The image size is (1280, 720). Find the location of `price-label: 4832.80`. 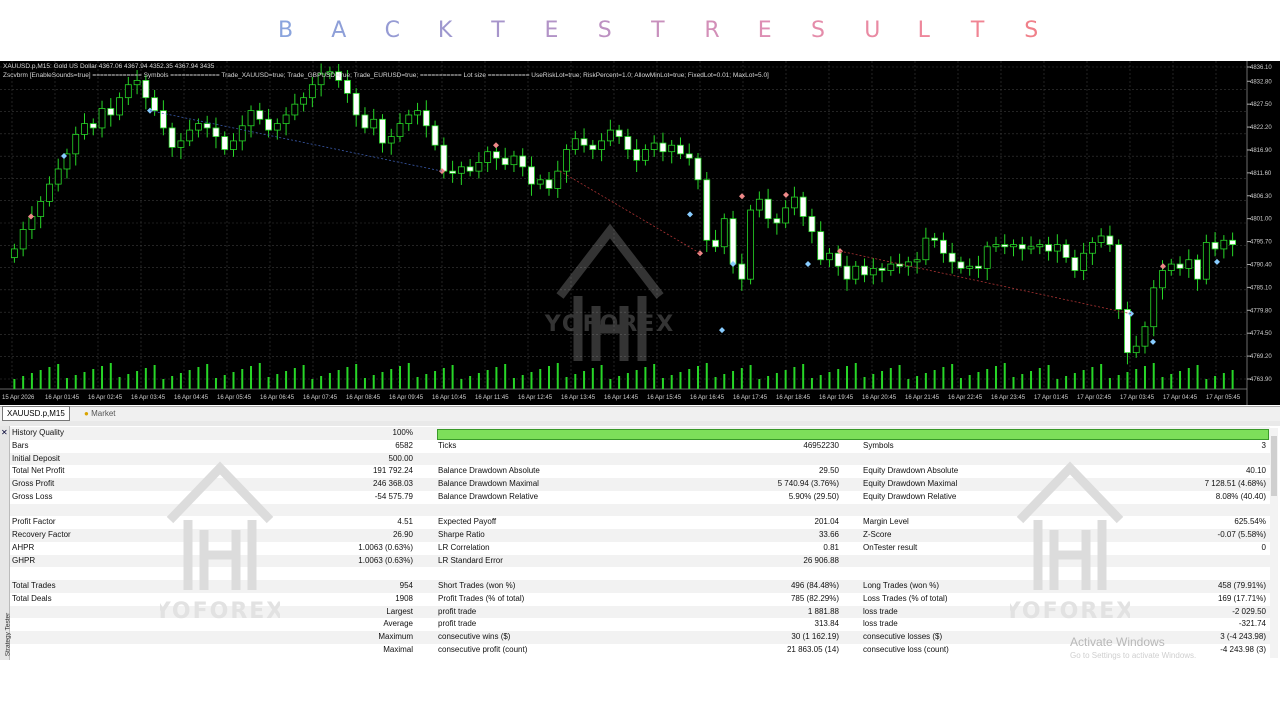

price-label: 4832.80 is located at coordinates (1261, 82).